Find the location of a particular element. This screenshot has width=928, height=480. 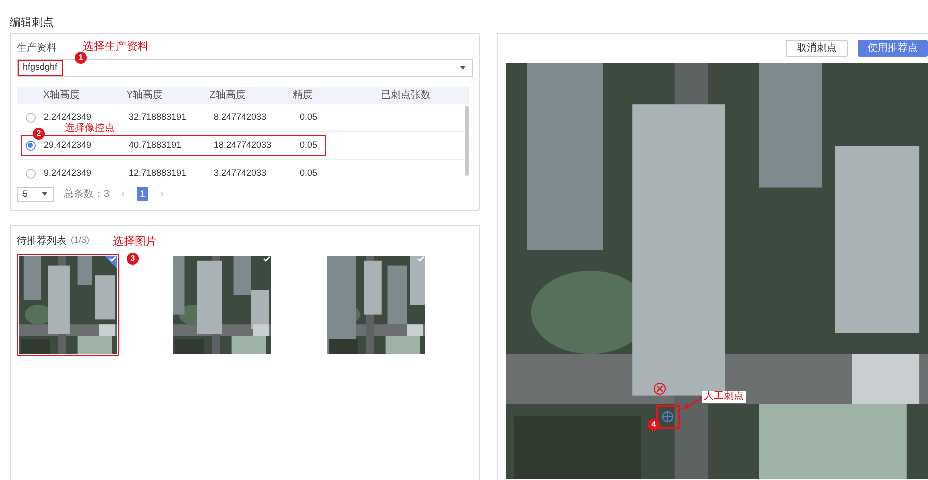

secondary-button: 取消刺点 is located at coordinates (817, 48).